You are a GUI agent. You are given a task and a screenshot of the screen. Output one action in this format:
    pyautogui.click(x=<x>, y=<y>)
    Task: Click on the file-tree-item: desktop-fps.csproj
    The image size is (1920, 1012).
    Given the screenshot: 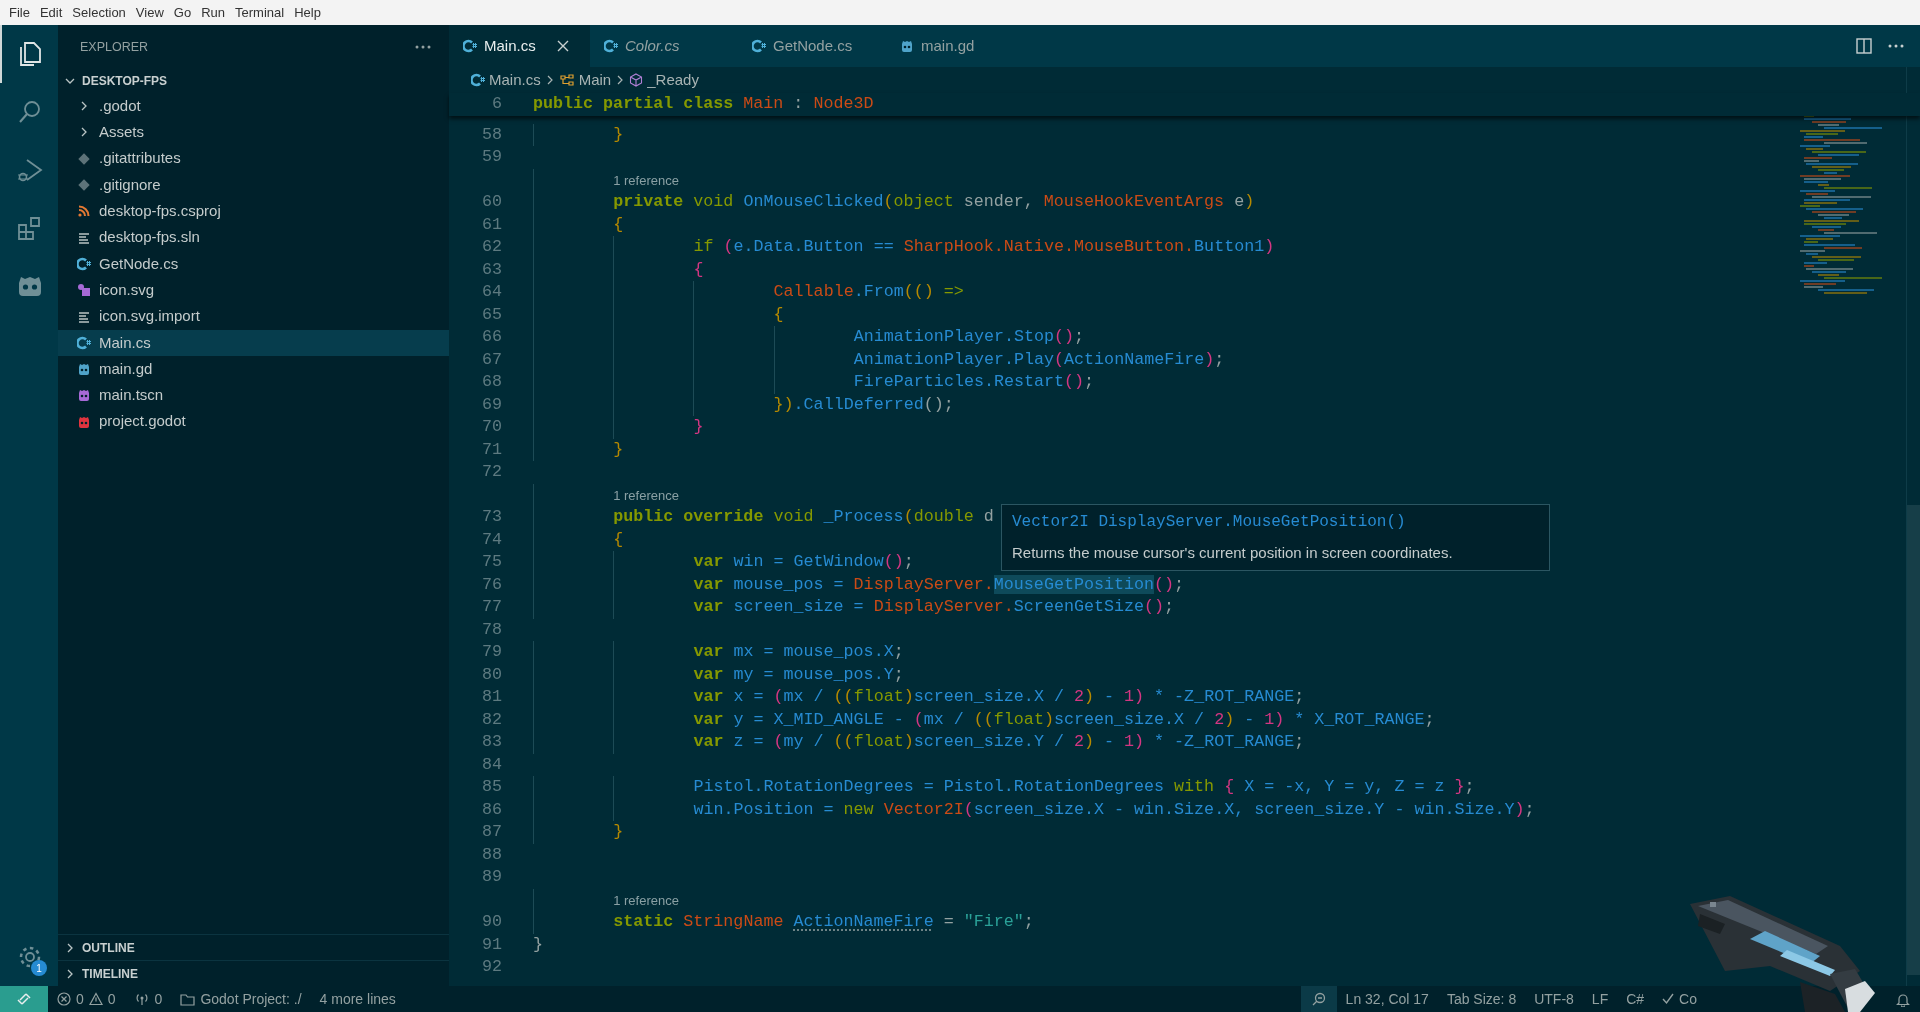 What is the action you would take?
    pyautogui.click(x=253, y=211)
    